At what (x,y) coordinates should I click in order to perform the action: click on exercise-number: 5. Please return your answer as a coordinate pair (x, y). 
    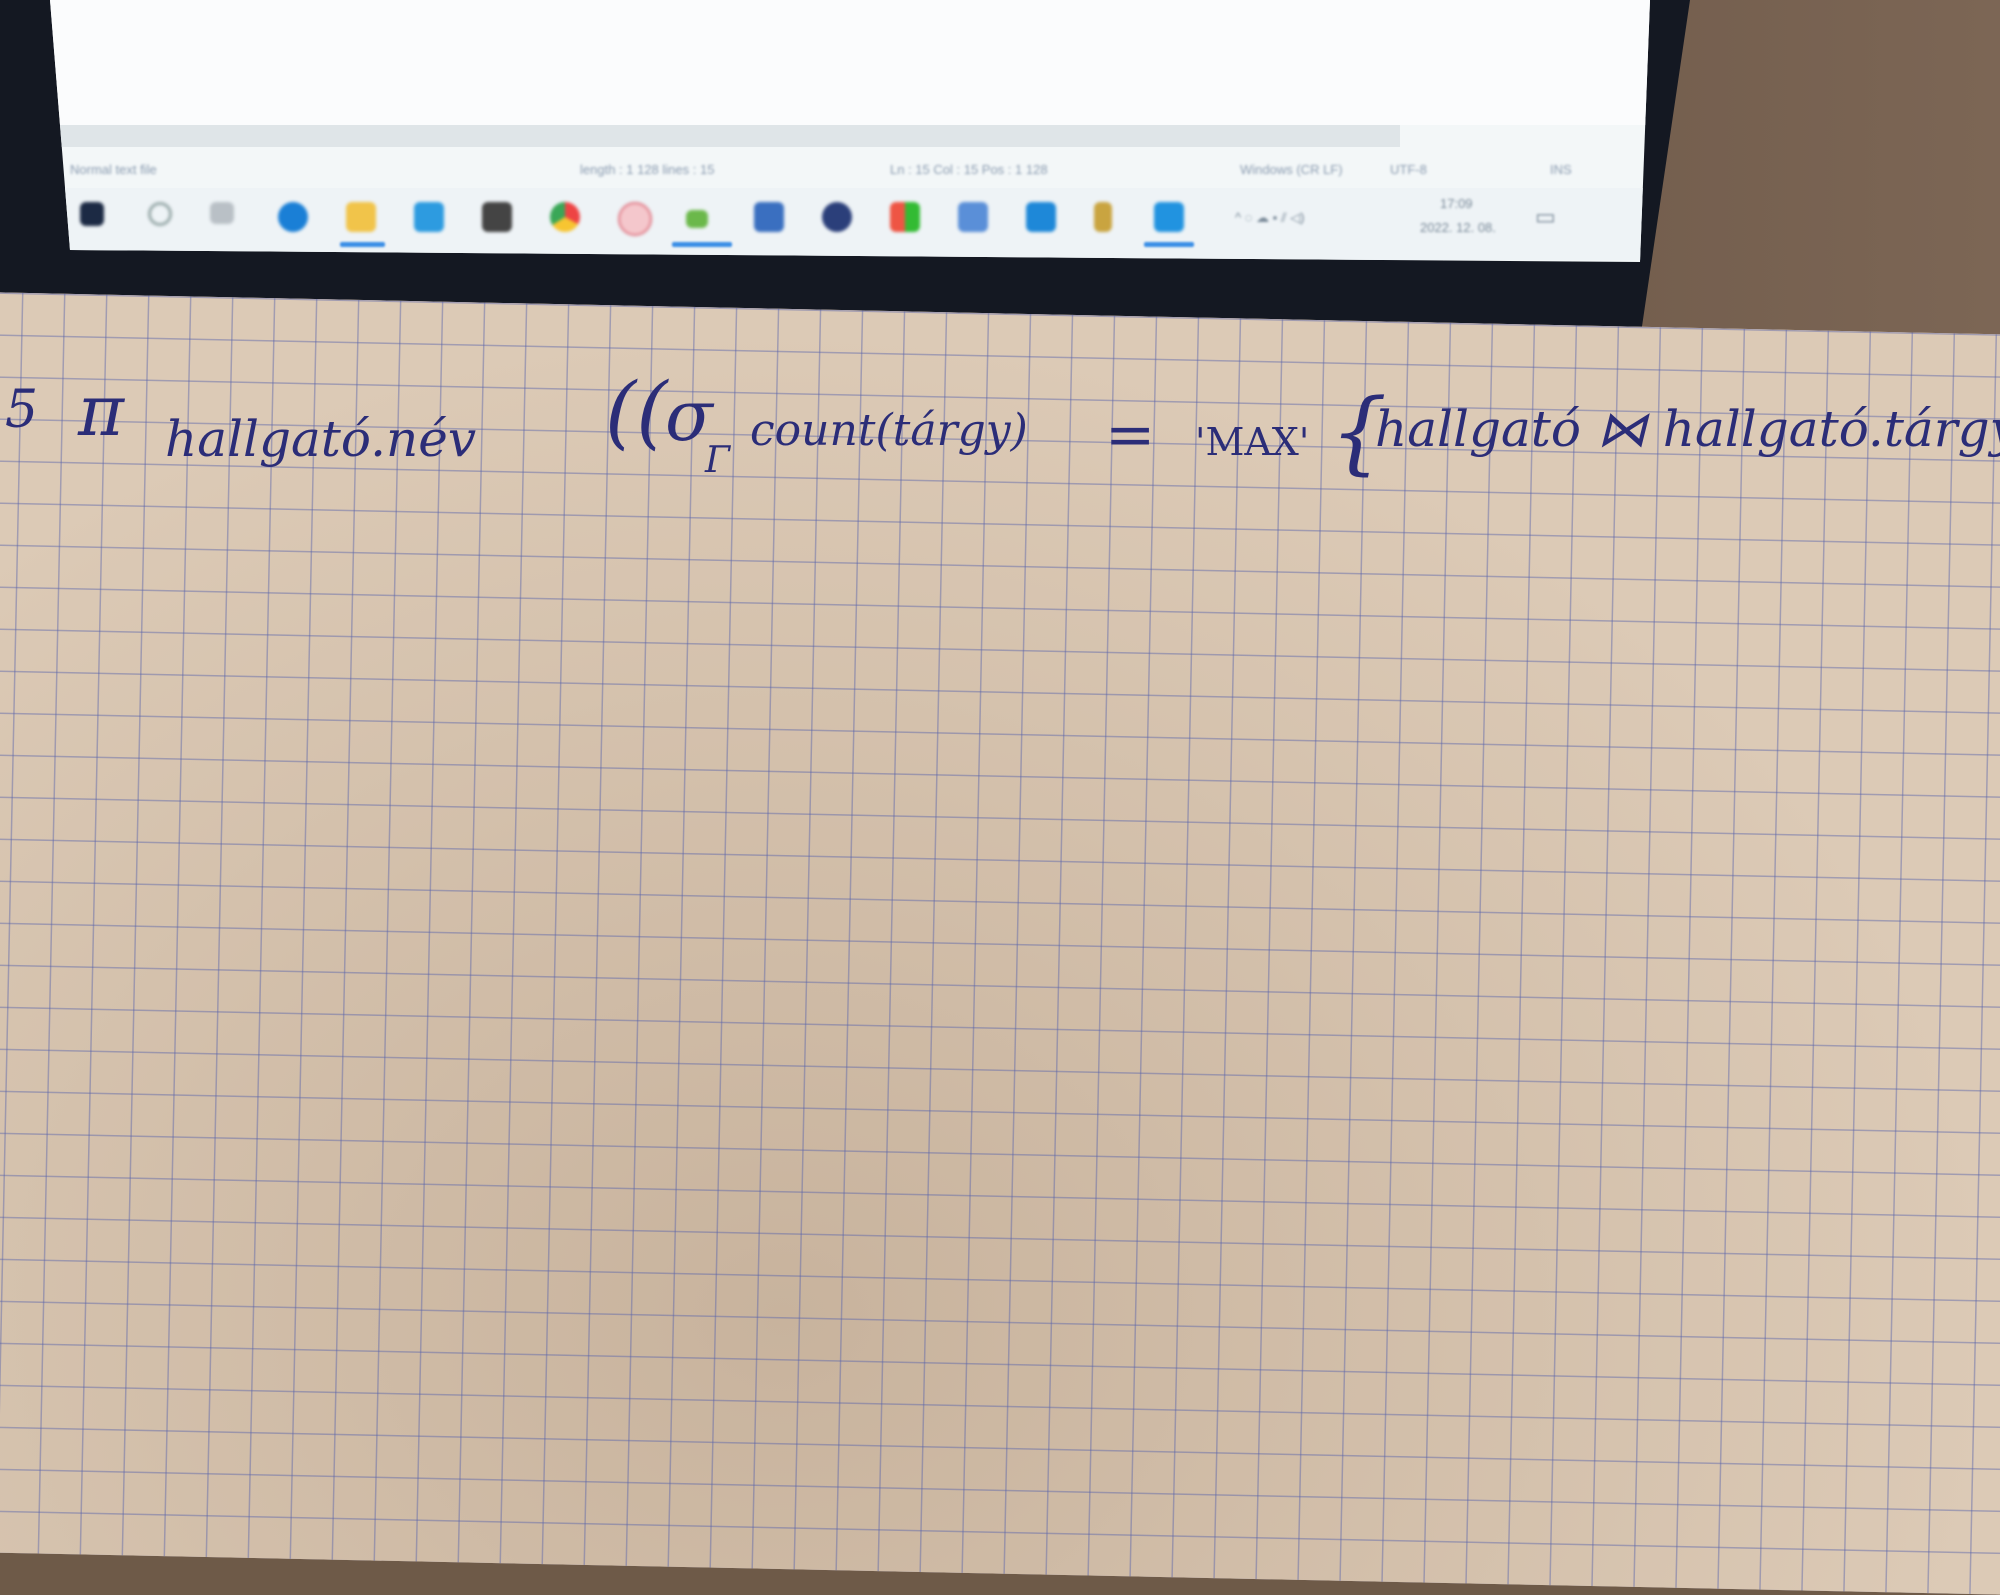
    Looking at the image, I should click on (22, 410).